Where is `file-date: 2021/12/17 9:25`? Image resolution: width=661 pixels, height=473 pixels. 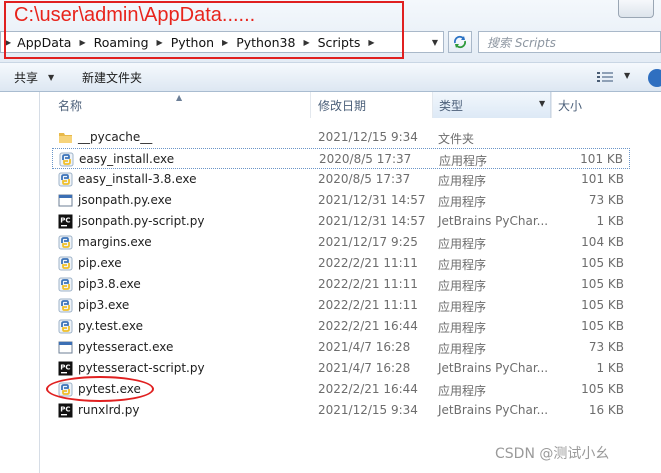 file-date: 2021/12/17 9:25 is located at coordinates (368, 242).